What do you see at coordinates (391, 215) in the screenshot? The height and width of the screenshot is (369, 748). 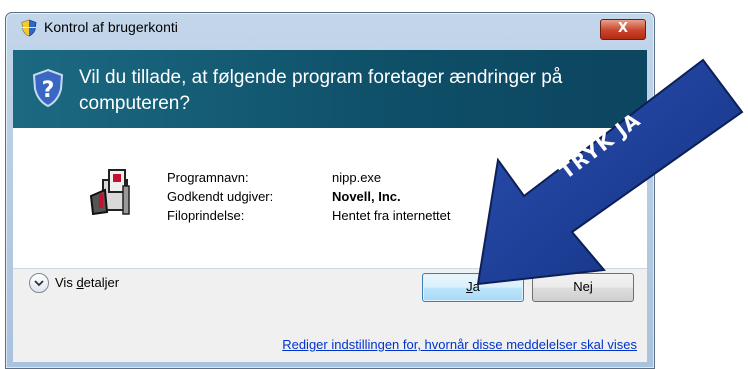 I see `origin-value: Hentet fra internettet` at bounding box center [391, 215].